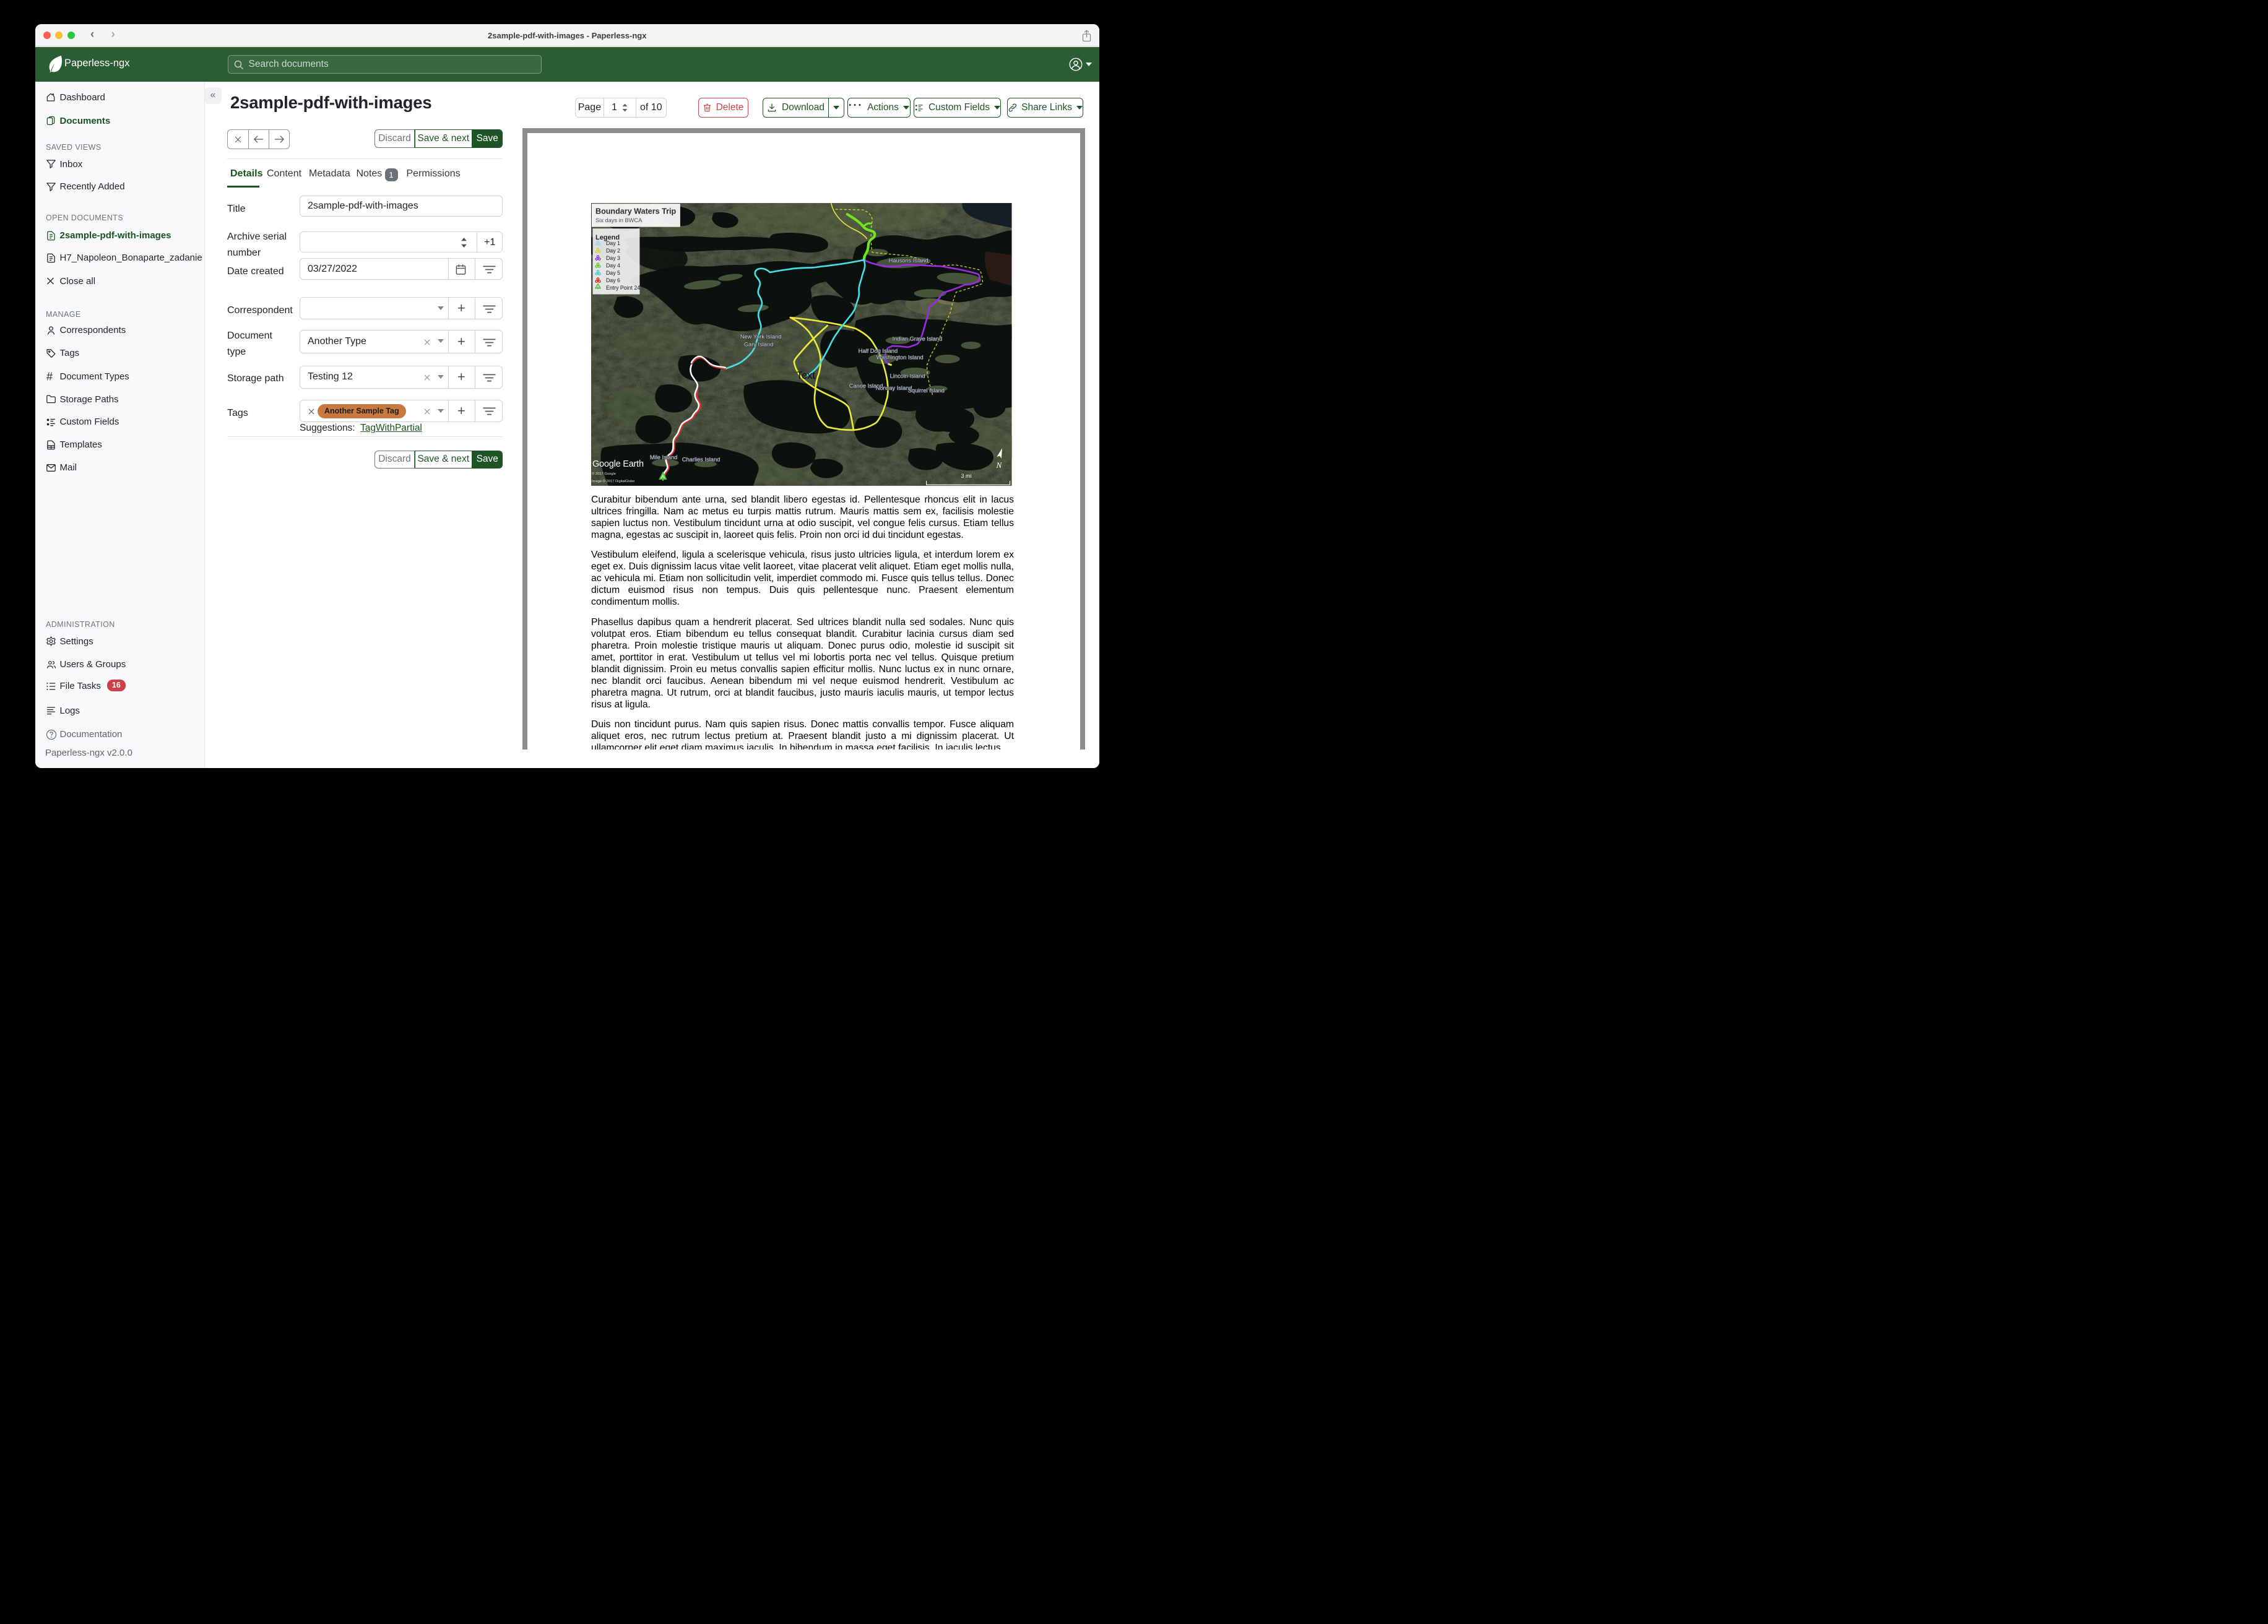 Image resolution: width=2268 pixels, height=1624 pixels. What do you see at coordinates (613, 265) in the screenshot?
I see `svg-text: Day 4` at bounding box center [613, 265].